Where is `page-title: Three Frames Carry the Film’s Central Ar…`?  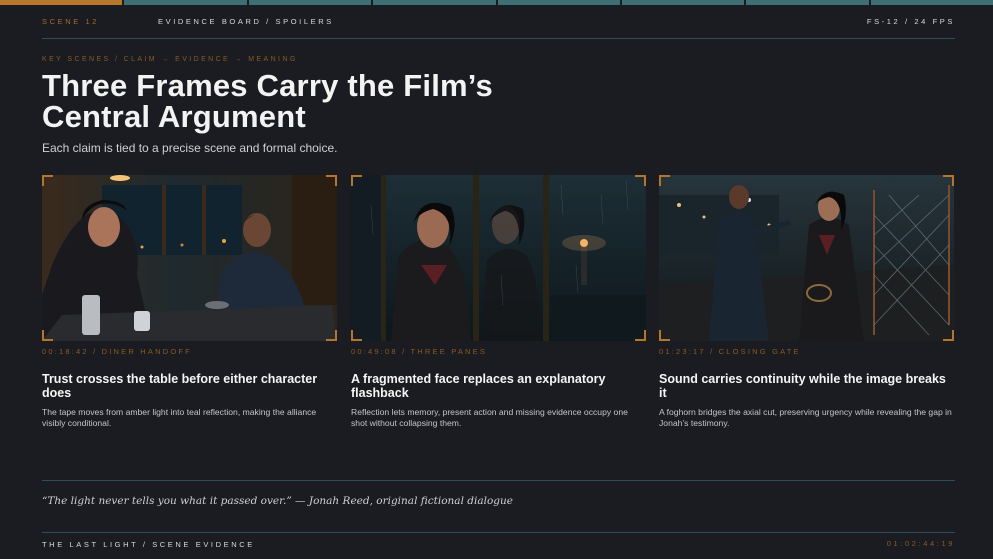
page-title: Three Frames Carry the Film’s Central Ar… is located at coordinates (267, 101).